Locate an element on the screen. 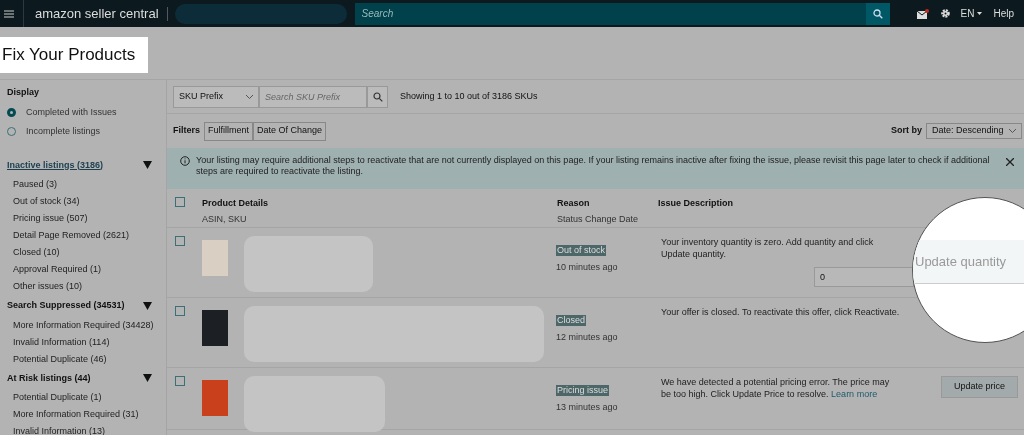  results-count: Showing 1 to 10 out of 3186 SKUs is located at coordinates (469, 96).